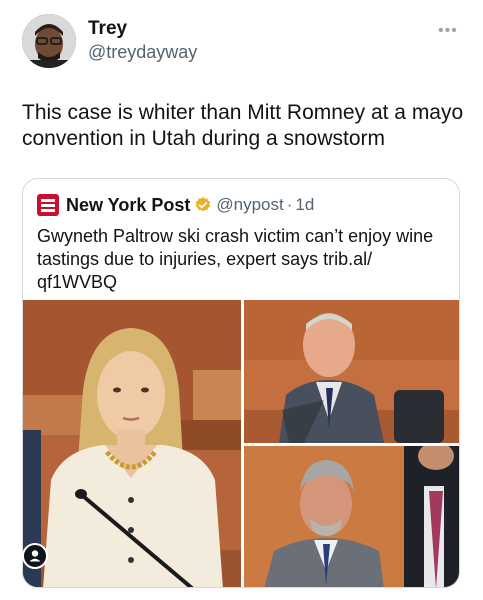  I want to click on media-photo-gray-haired-man, so click(351, 516).